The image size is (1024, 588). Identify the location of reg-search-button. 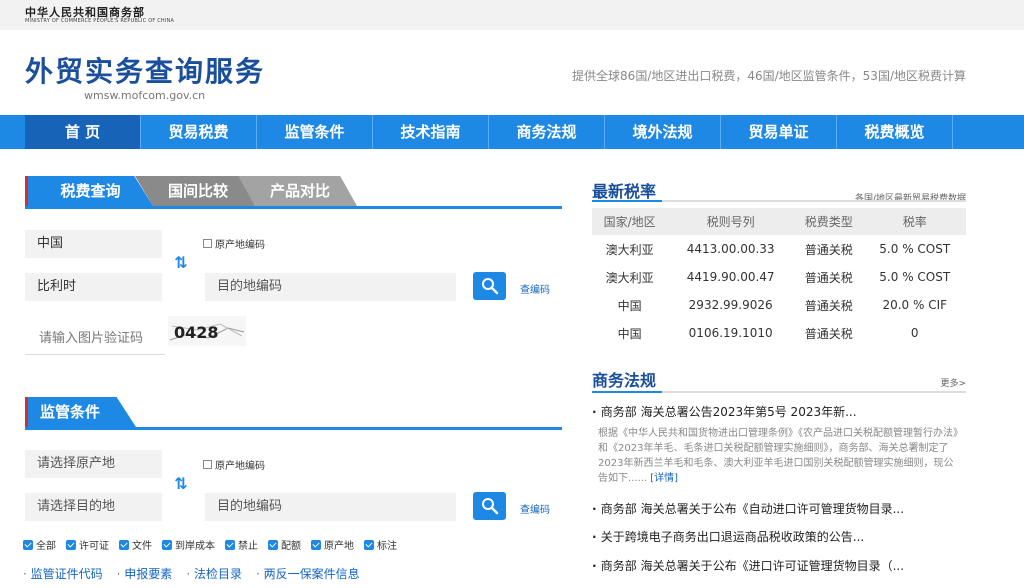
(489, 506).